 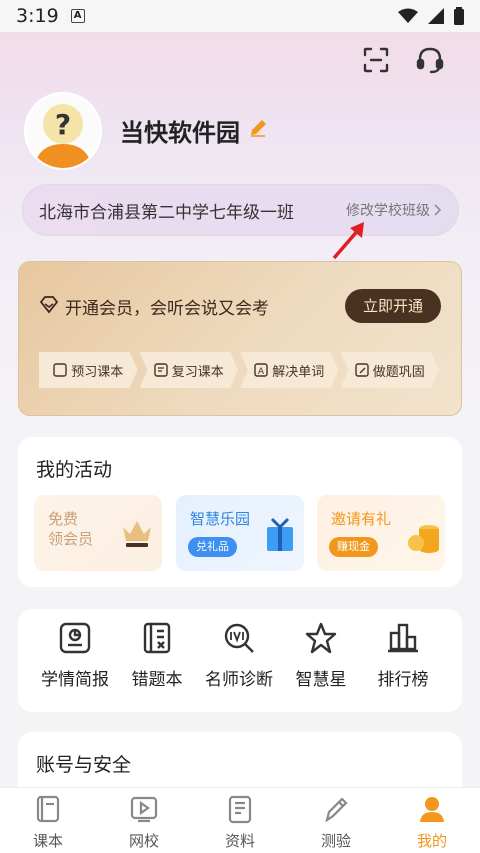 I want to click on battery-icon, so click(x=459, y=16).